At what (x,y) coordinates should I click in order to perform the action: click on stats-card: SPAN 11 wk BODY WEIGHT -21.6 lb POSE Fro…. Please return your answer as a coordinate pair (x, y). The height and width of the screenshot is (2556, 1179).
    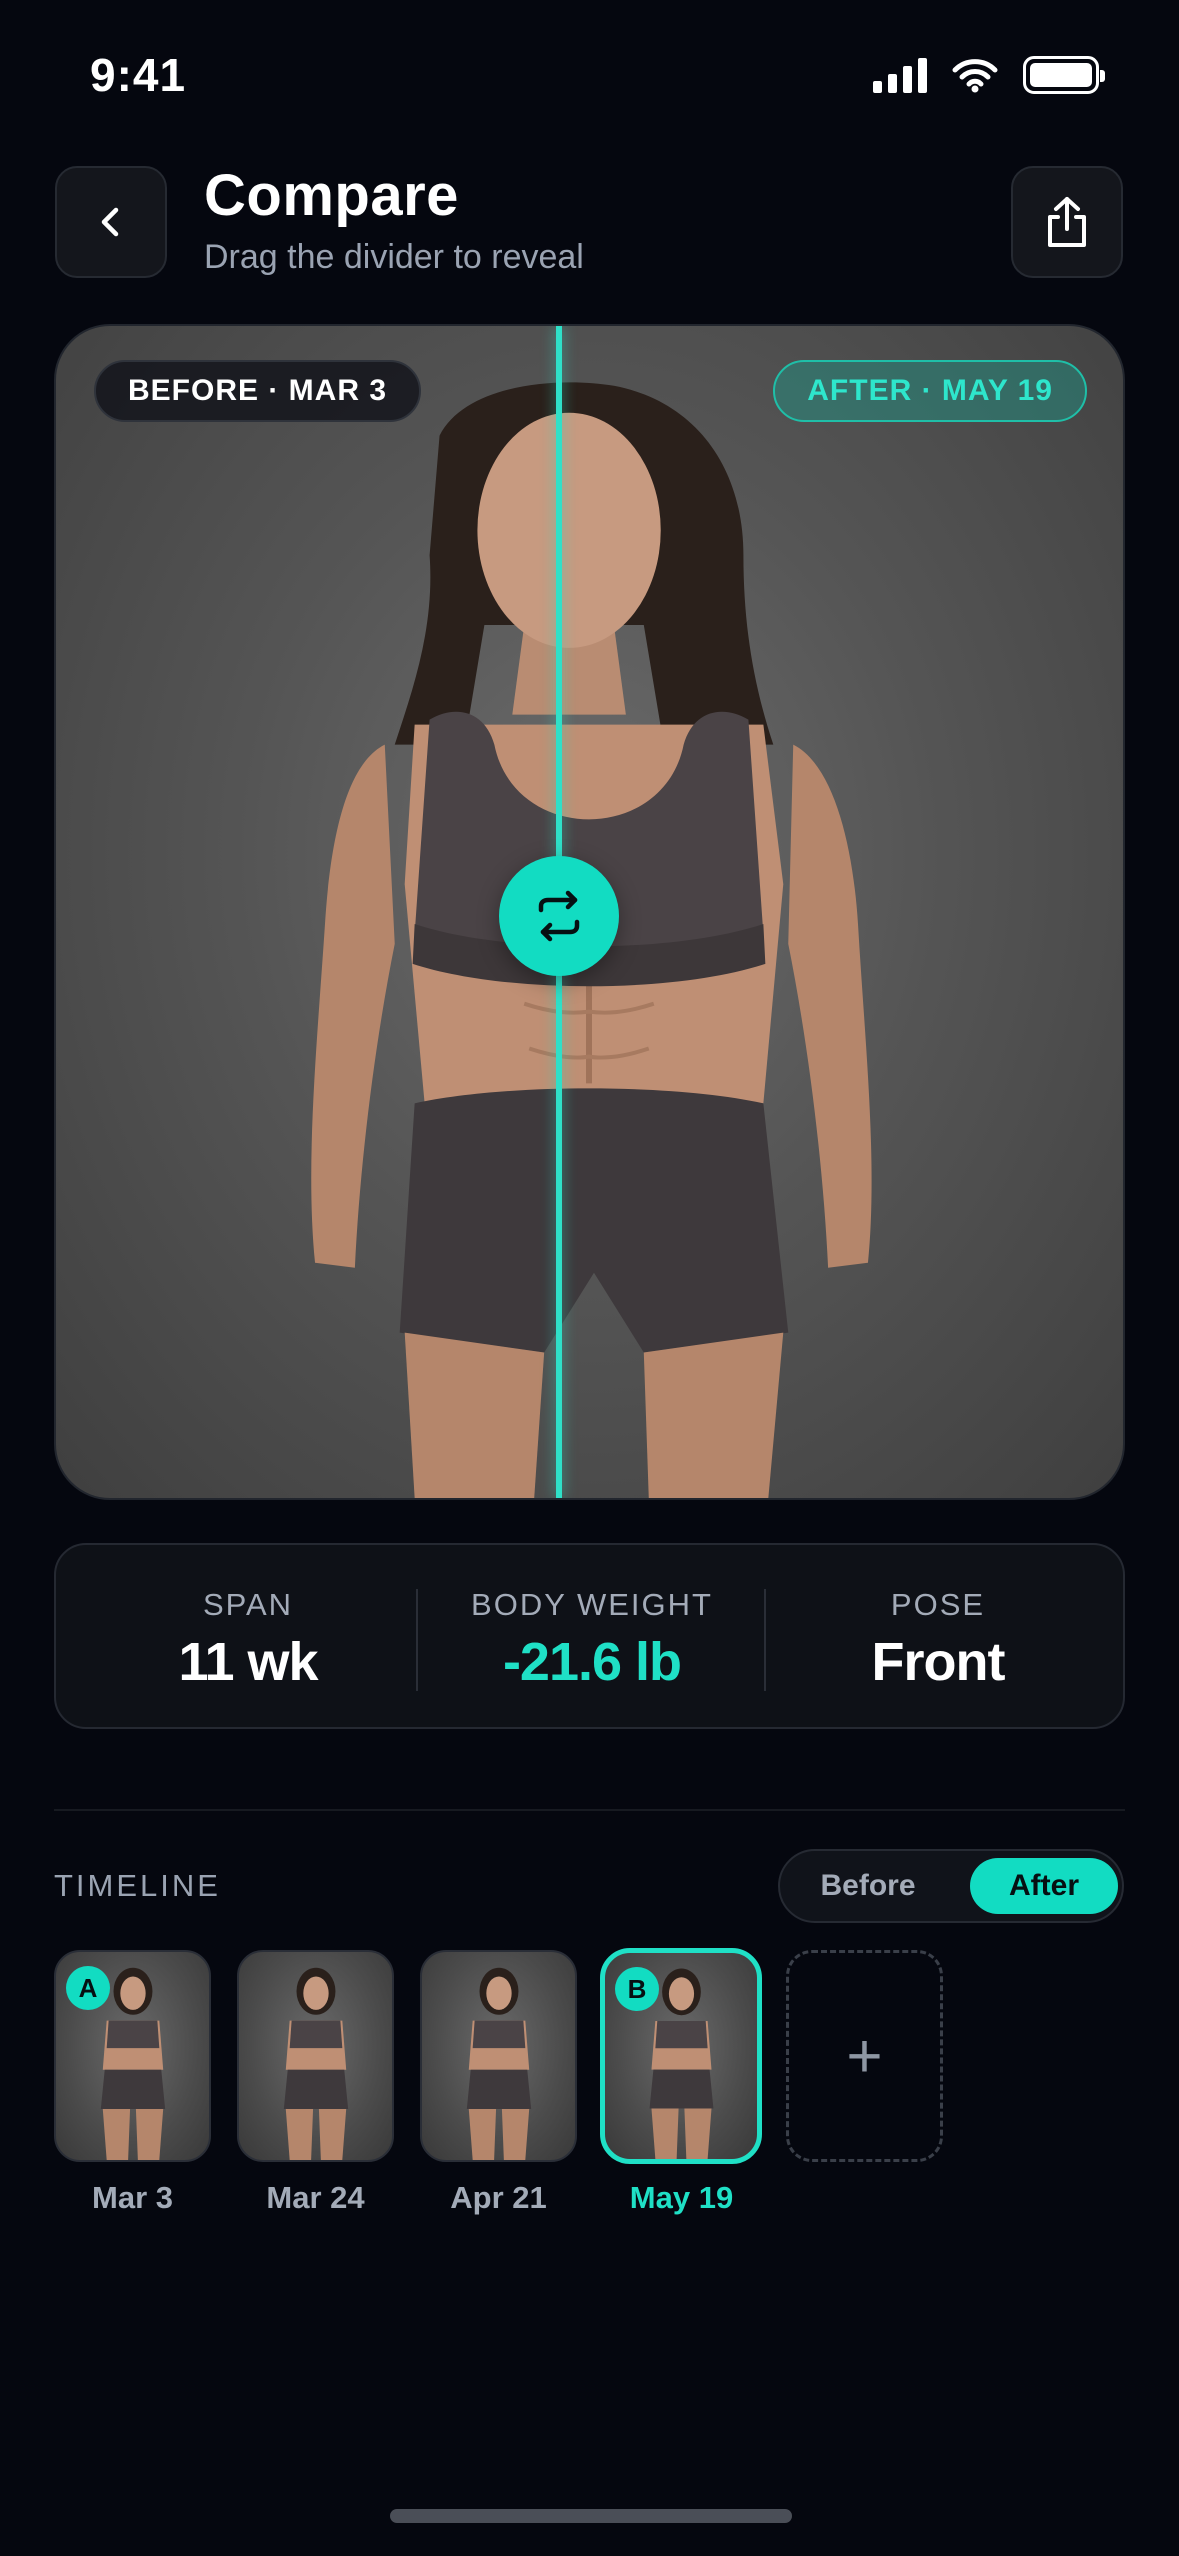
    Looking at the image, I should click on (589, 1636).